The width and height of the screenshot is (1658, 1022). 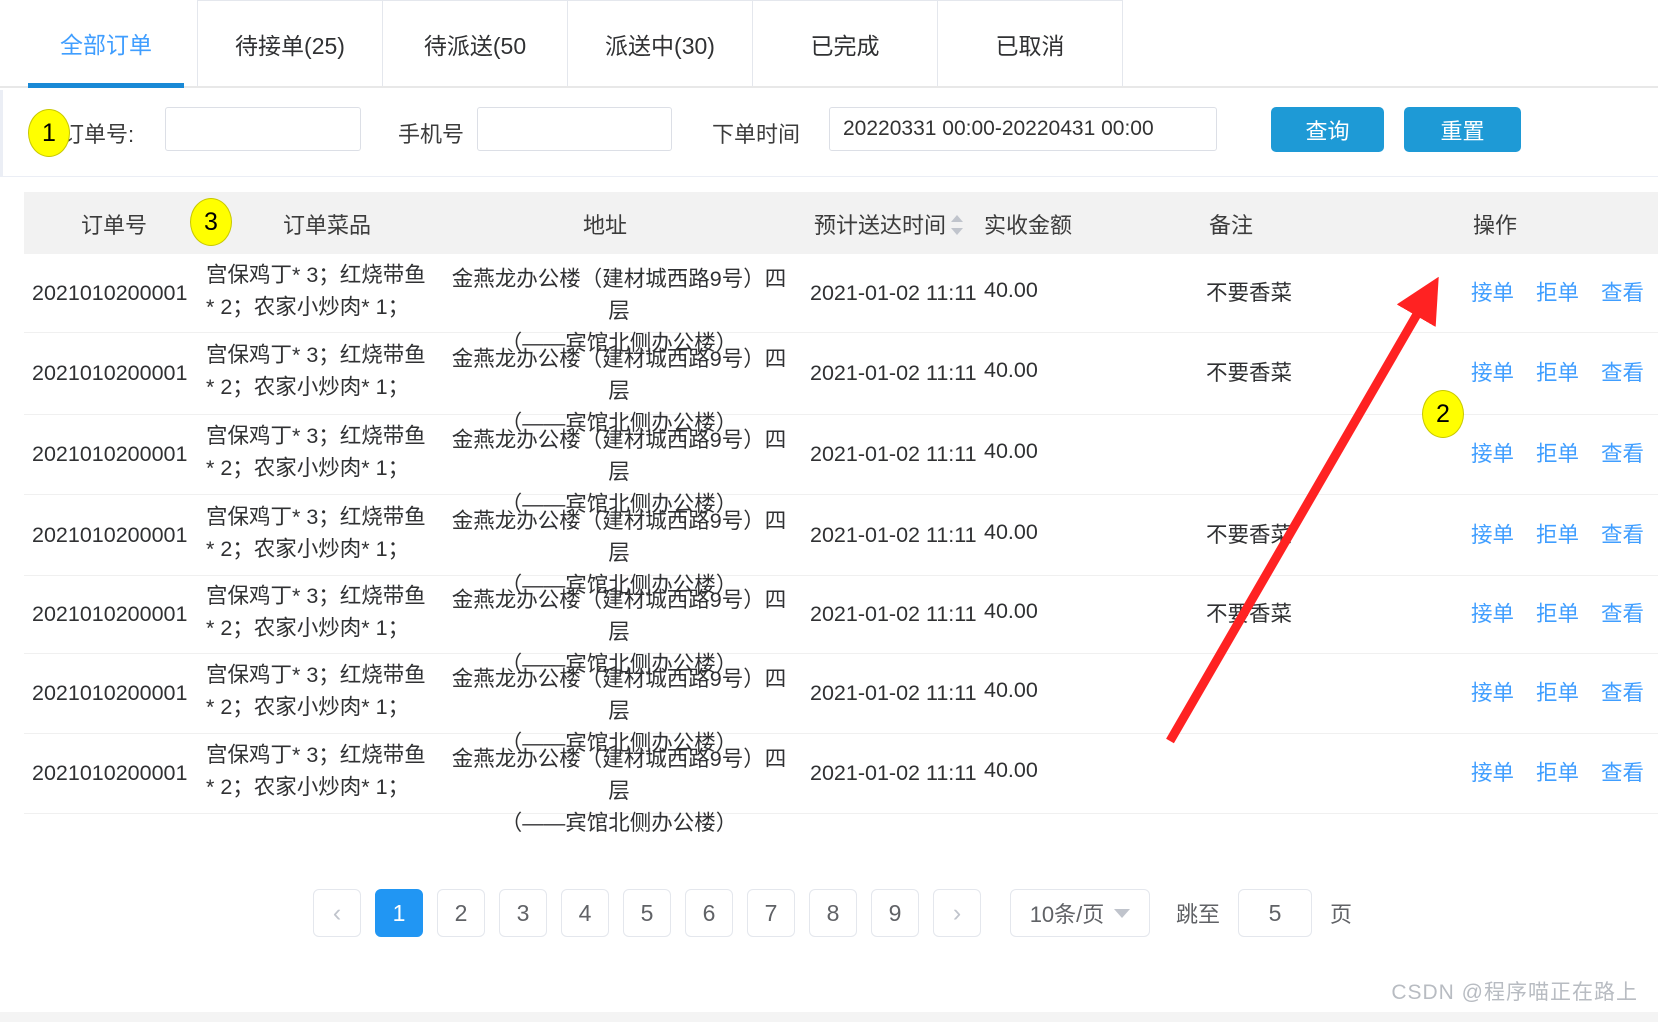 What do you see at coordinates (574, 129) in the screenshot?
I see `phone-input` at bounding box center [574, 129].